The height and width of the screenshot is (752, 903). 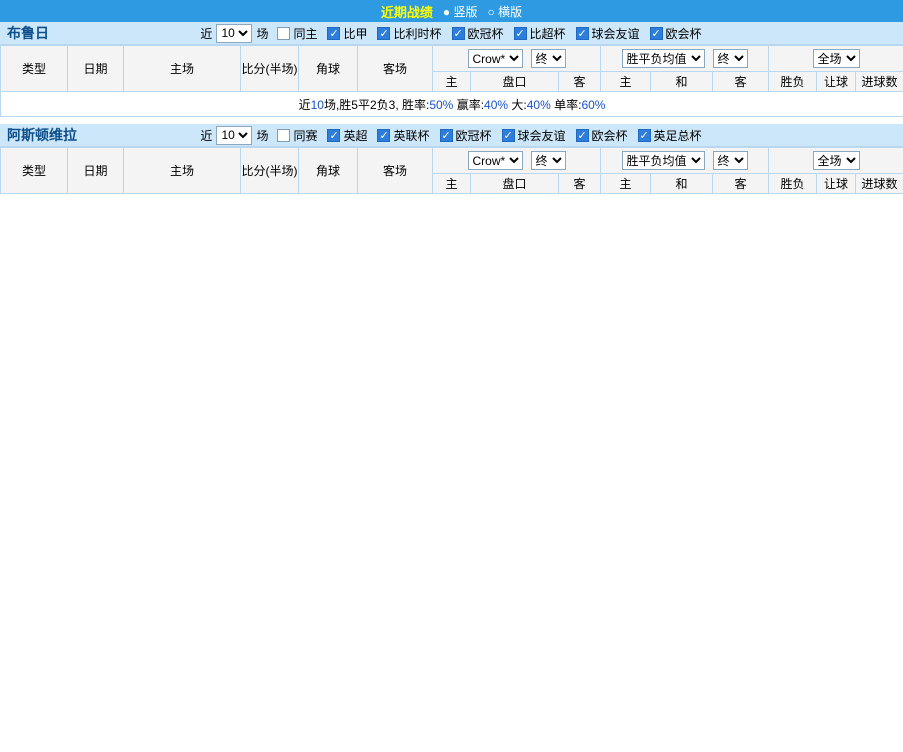 I want to click on summary-segment: 50%, so click(x=441, y=104).